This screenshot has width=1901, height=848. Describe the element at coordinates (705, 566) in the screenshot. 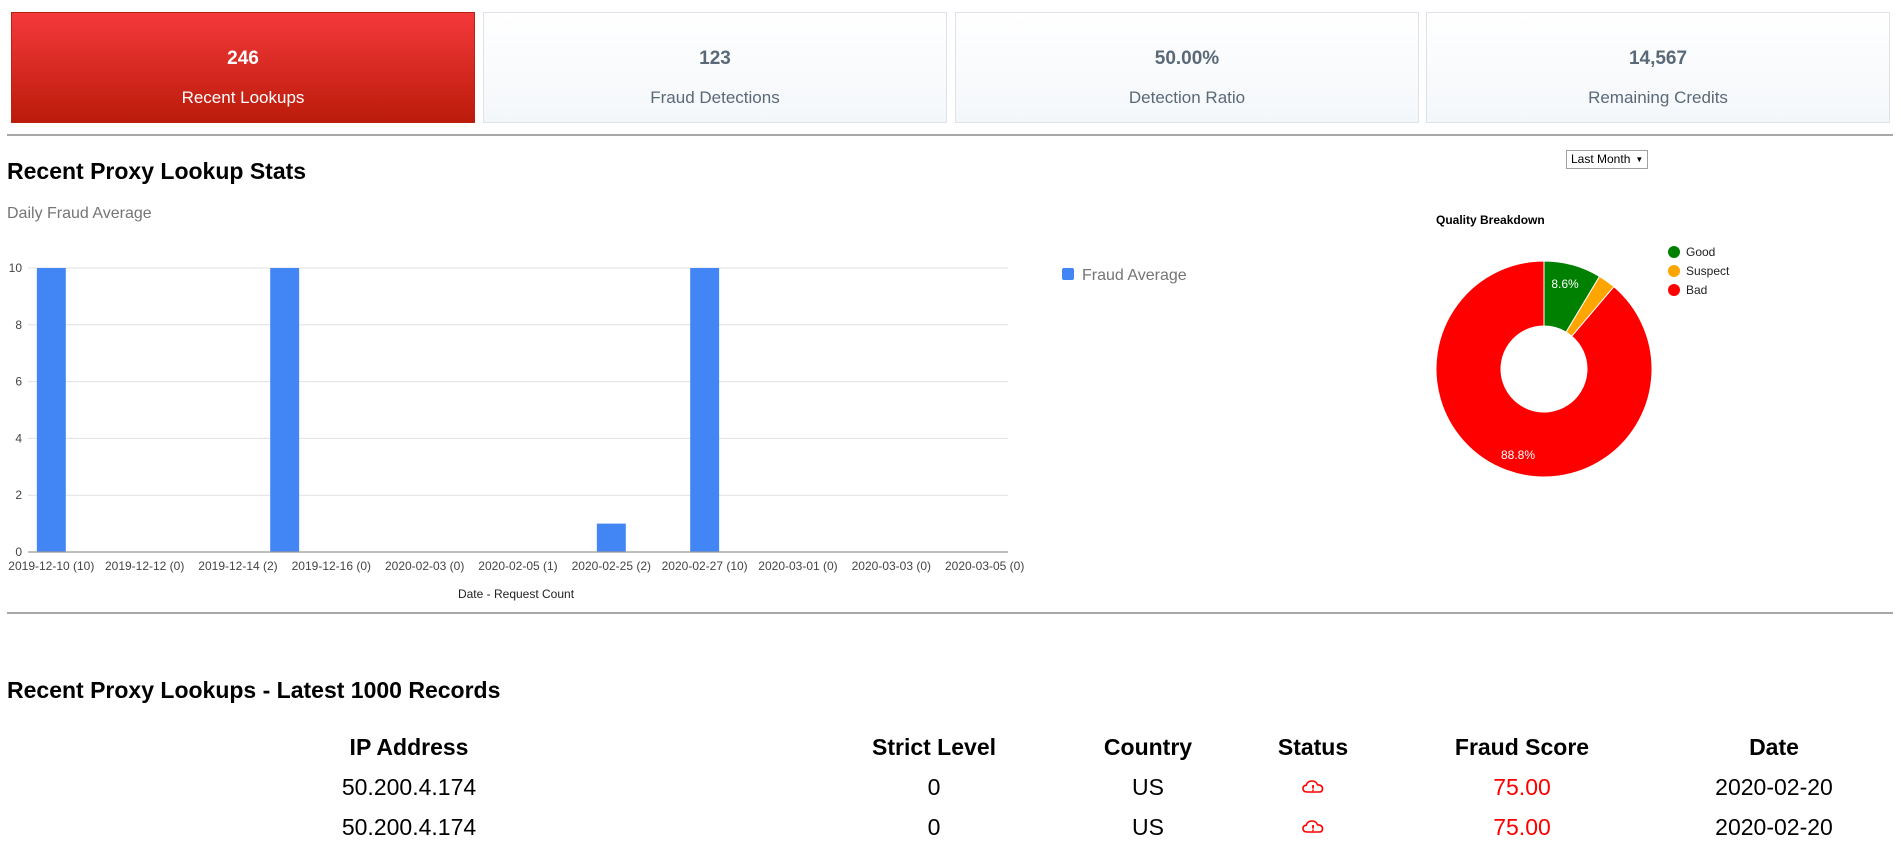

I see `x-tick-label: 2020-02-27 (10)` at that location.